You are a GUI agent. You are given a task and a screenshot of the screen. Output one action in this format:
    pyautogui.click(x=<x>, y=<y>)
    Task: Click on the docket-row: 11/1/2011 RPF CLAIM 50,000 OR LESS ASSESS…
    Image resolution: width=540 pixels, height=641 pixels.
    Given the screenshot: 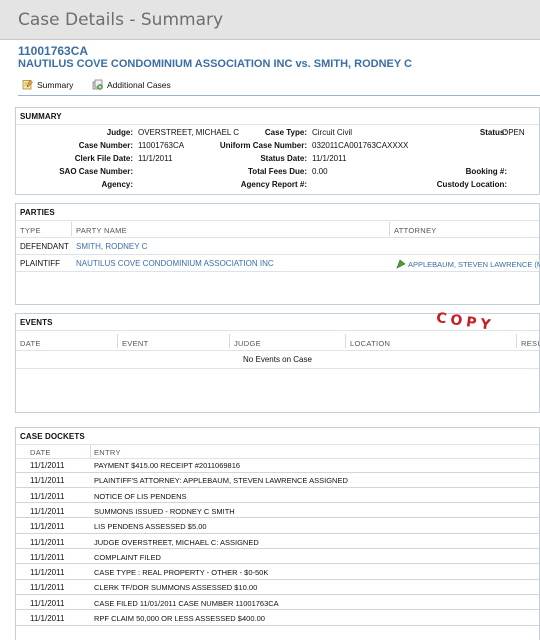 What is the action you would take?
    pyautogui.click(x=277, y=618)
    